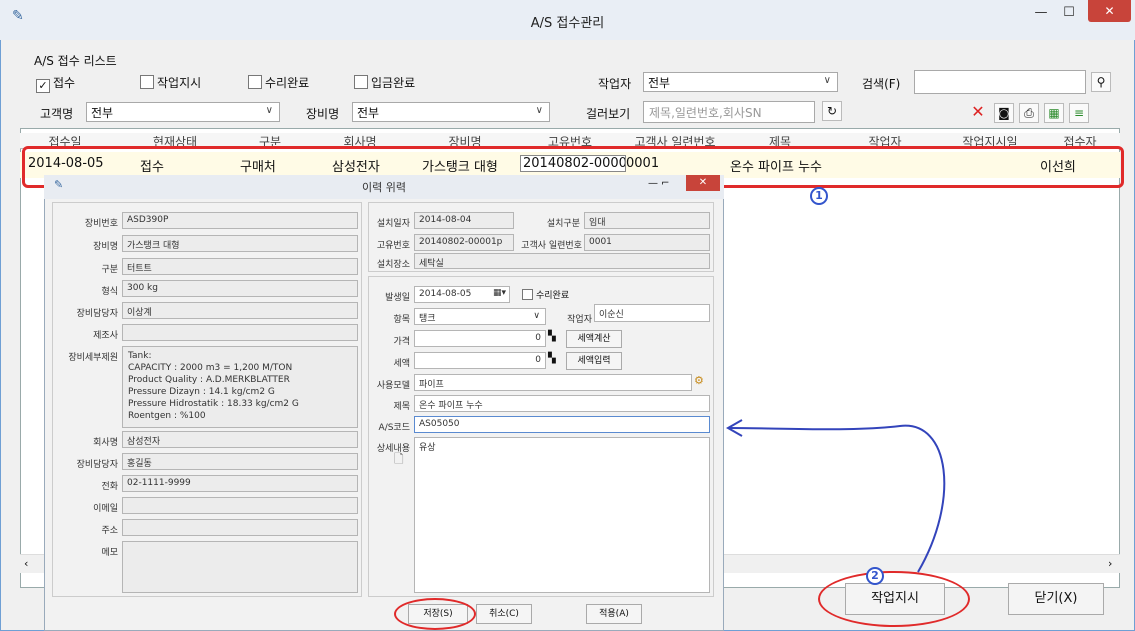 Image resolution: width=1135 pixels, height=631 pixels. What do you see at coordinates (240, 439) in the screenshot?
I see `company-field: 삼성전자` at bounding box center [240, 439].